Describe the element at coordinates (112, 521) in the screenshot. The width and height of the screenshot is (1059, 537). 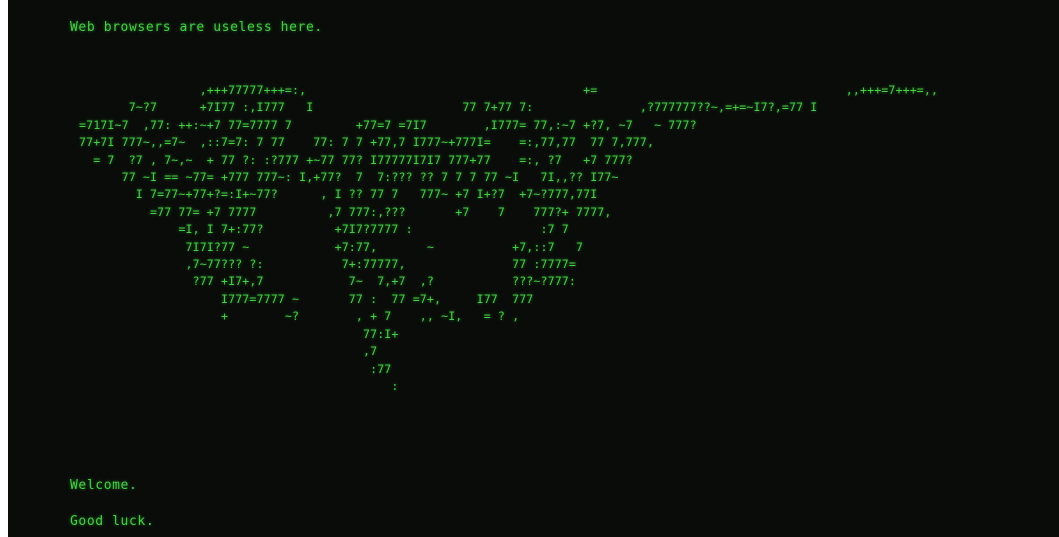
I see `goodluck-message: Good luck.` at that location.